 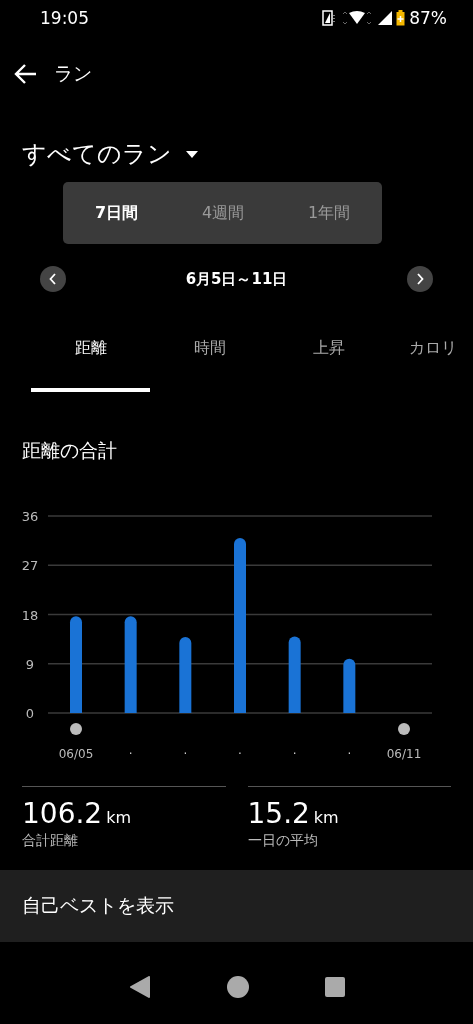 I want to click on period-tab: 4週間, so click(x=223, y=213).